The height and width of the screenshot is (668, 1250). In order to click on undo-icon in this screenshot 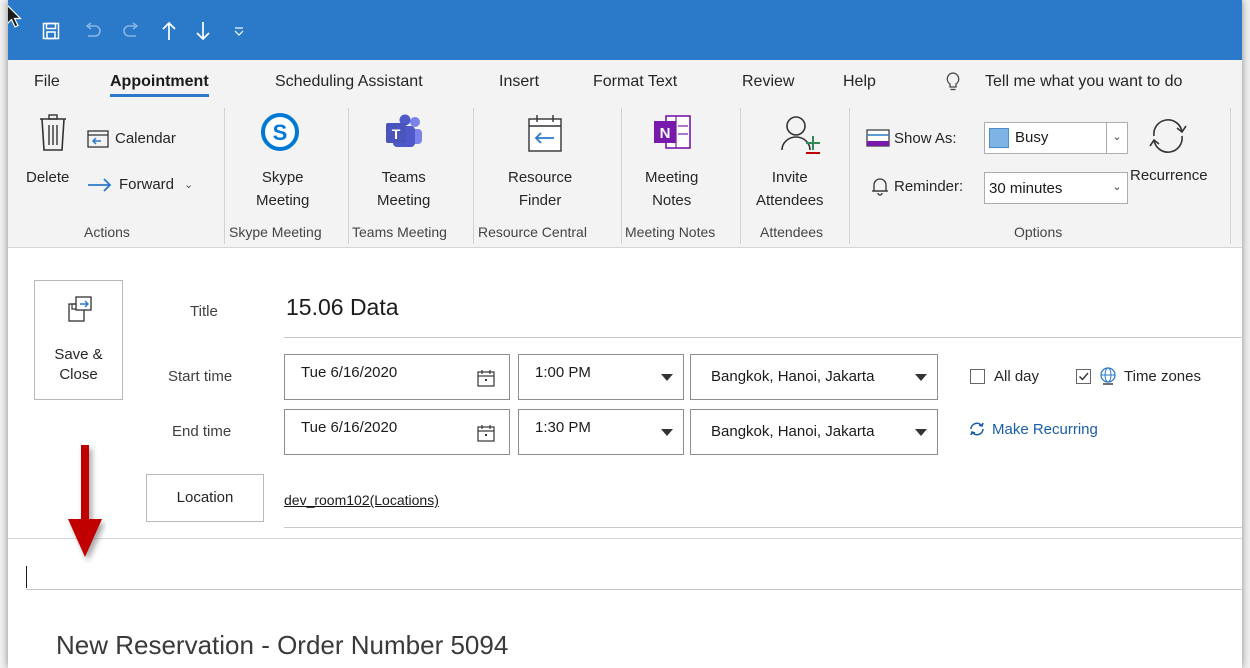, I will do `click(93, 31)`.